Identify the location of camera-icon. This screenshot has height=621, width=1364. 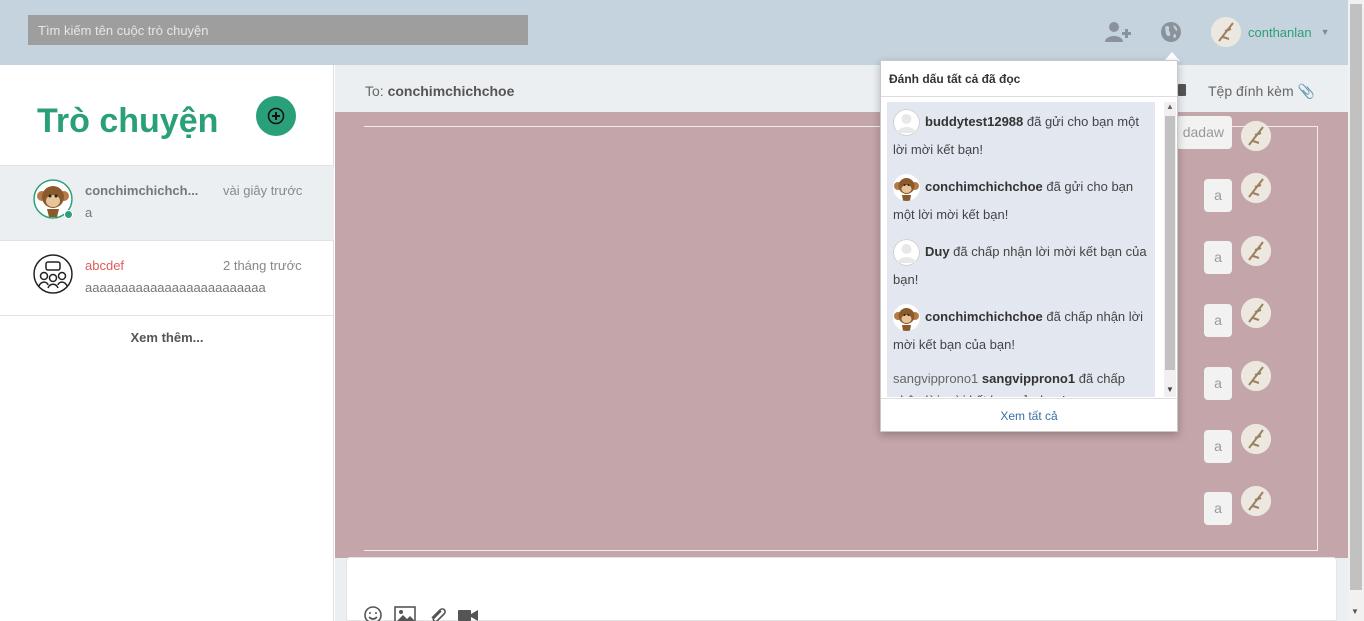
(468, 615).